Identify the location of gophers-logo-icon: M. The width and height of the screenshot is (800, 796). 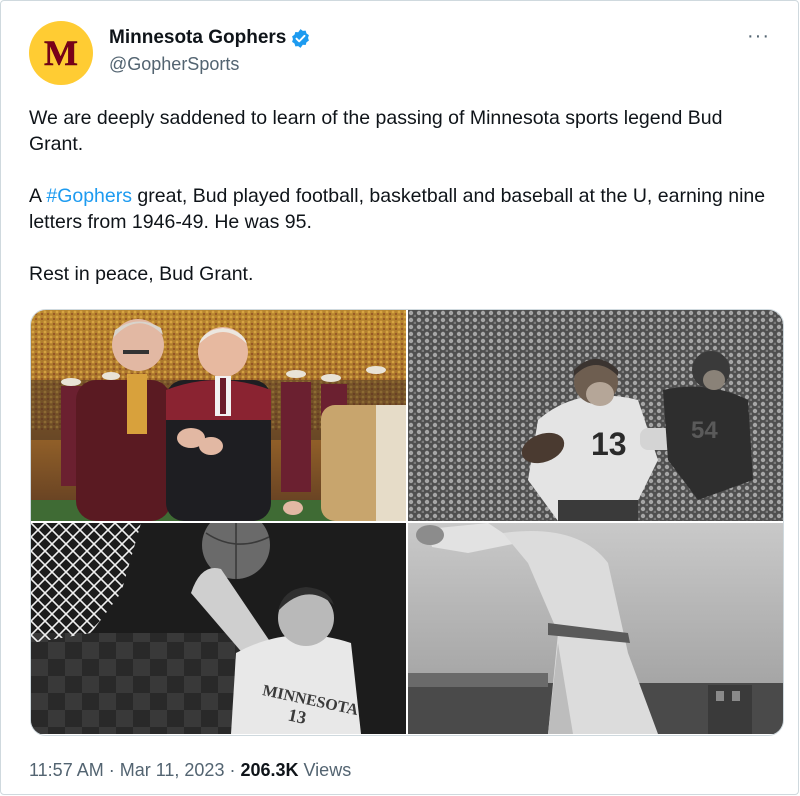
(61, 53).